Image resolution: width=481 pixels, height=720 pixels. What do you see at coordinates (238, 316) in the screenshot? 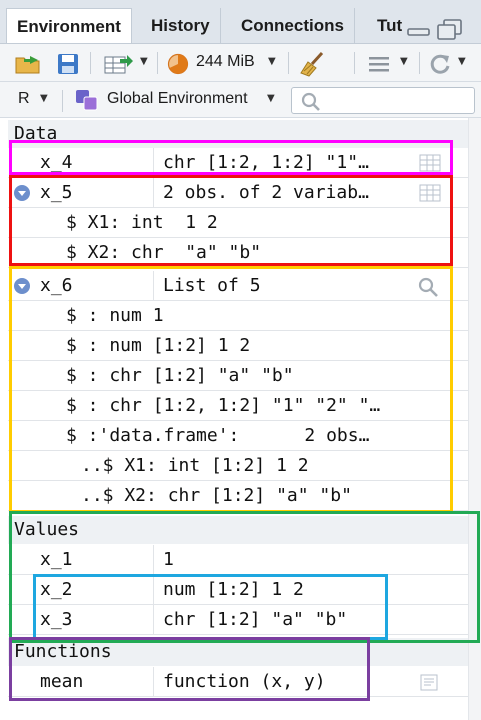
I see `structure-row: $ : num 1` at bounding box center [238, 316].